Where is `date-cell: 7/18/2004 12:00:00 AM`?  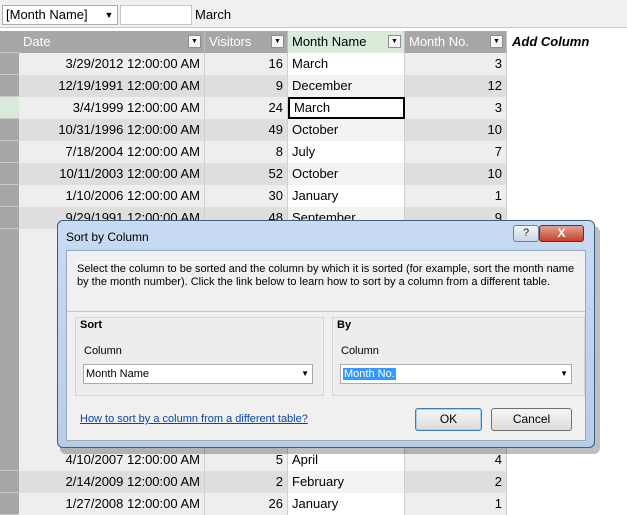 date-cell: 7/18/2004 12:00:00 AM is located at coordinates (112, 152).